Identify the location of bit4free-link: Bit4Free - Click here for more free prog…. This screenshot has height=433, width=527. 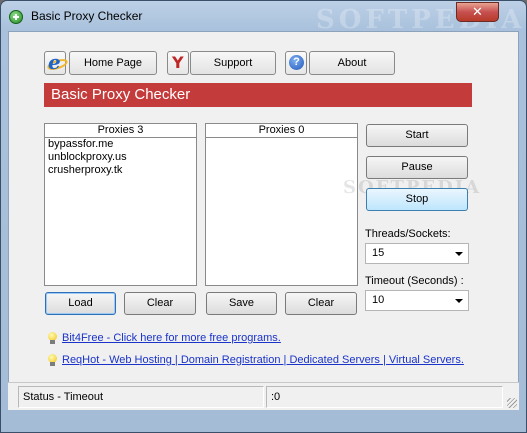
(171, 338).